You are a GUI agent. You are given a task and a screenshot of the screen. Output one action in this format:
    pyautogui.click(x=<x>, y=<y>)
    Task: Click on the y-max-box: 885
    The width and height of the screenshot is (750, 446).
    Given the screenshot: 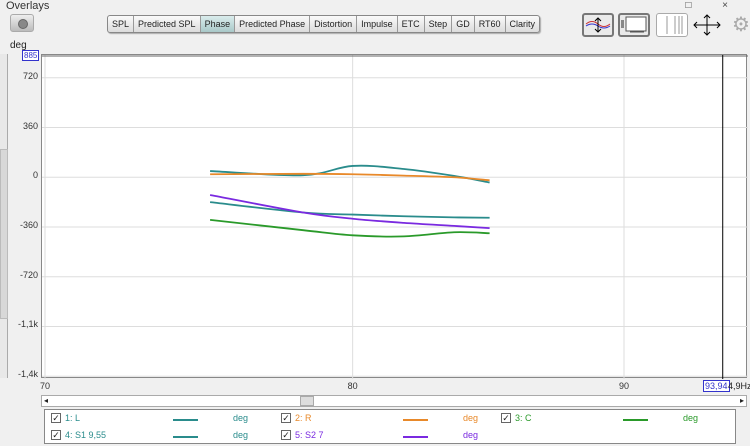 What is the action you would take?
    pyautogui.click(x=31, y=55)
    